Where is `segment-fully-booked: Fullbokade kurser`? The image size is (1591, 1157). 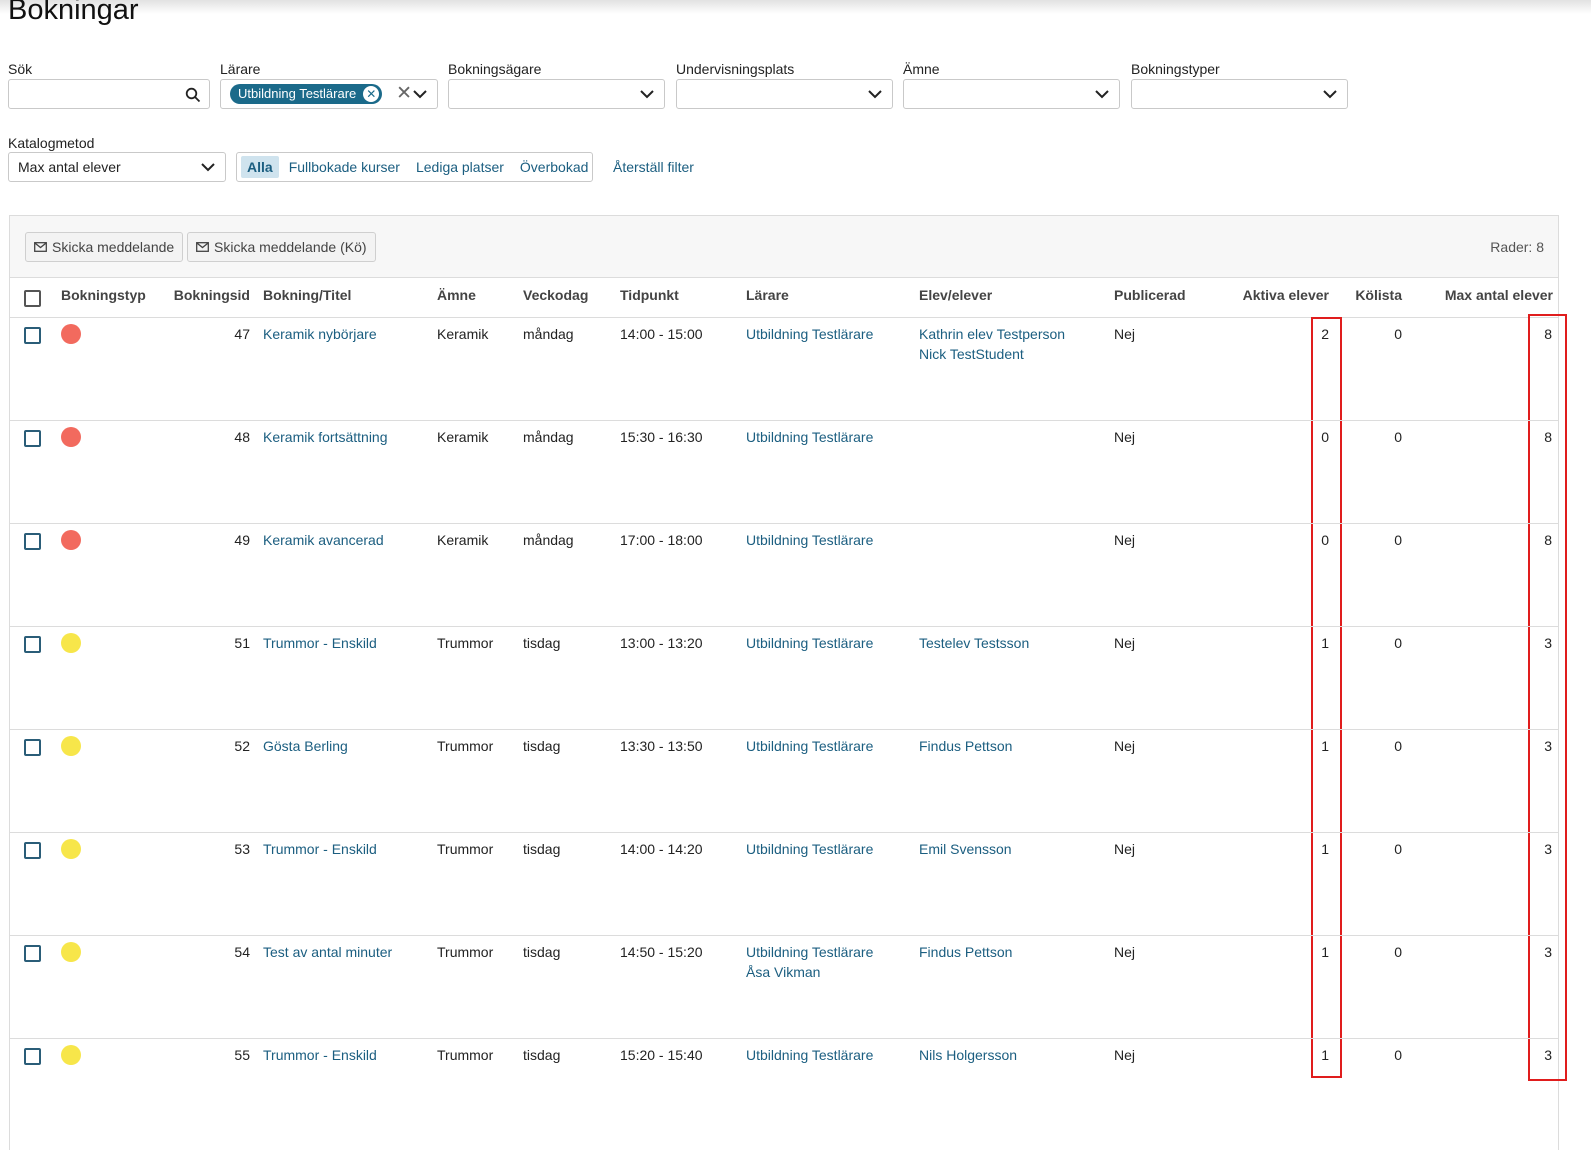 segment-fully-booked: Fullbokade kurser is located at coordinates (344, 167).